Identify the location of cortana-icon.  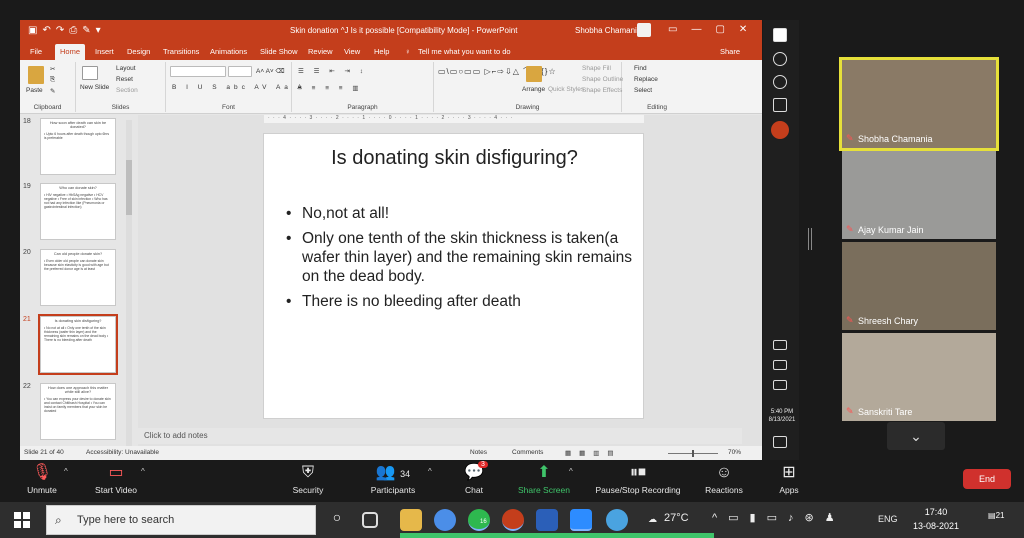
(780, 82).